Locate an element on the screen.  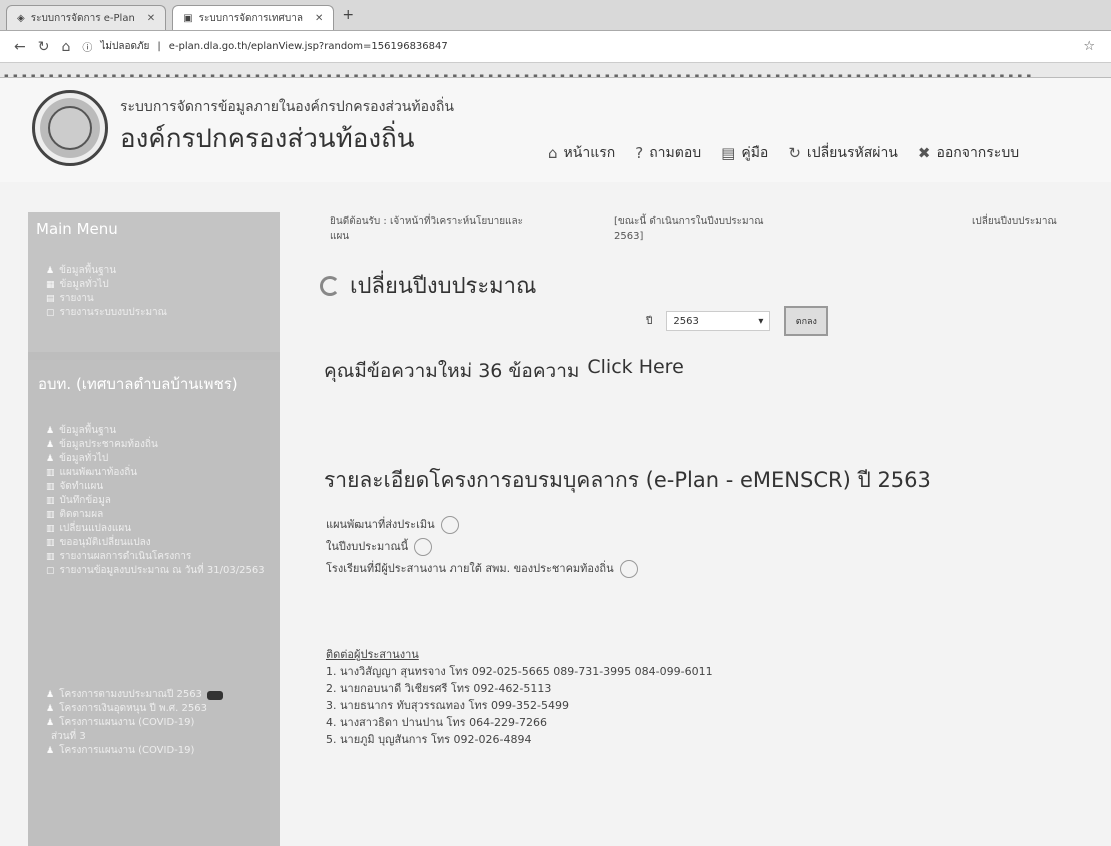
browser-tab-2: ▣ ระบบการจัดการเทศบาล ✕ is located at coordinates (253, 17).